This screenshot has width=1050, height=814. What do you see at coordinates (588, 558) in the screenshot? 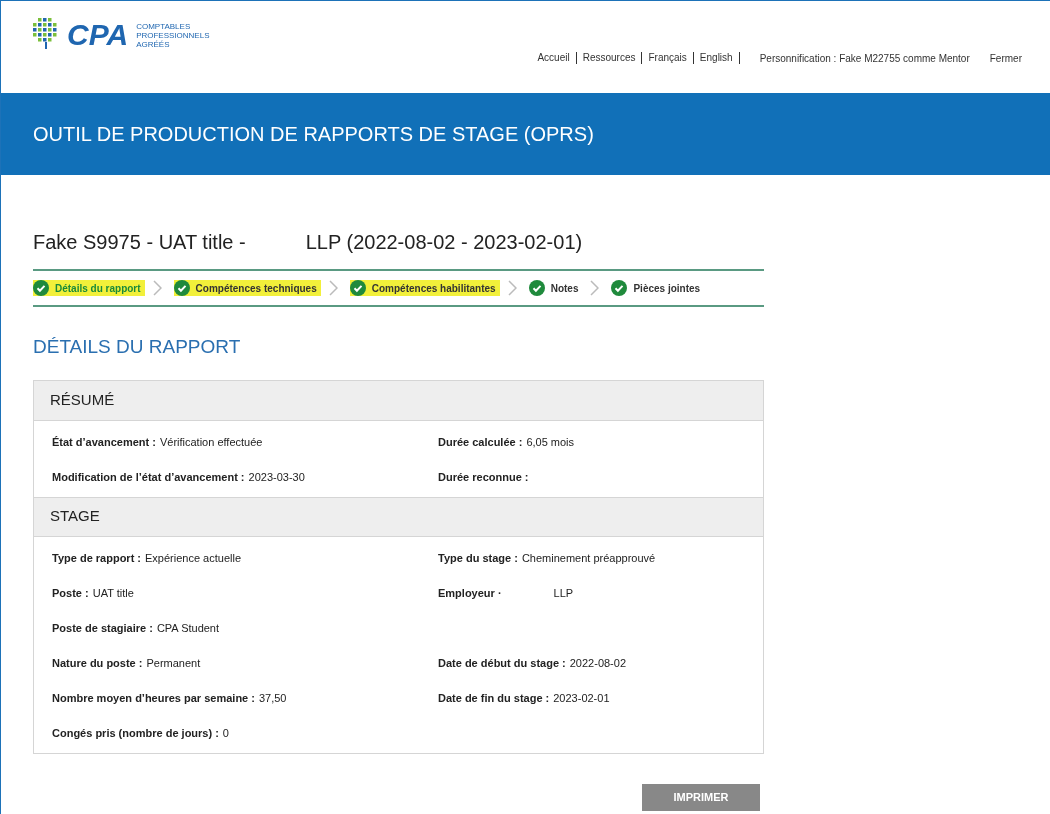
I see `field-value: Cheminement préapprouvé` at bounding box center [588, 558].